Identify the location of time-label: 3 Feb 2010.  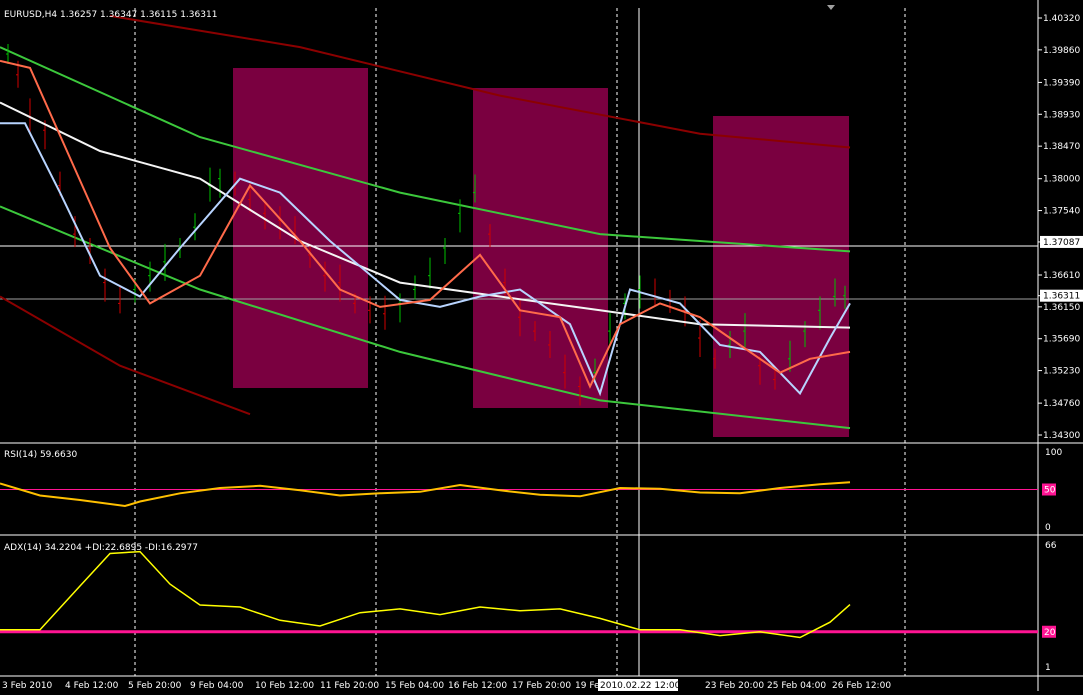
(27, 686).